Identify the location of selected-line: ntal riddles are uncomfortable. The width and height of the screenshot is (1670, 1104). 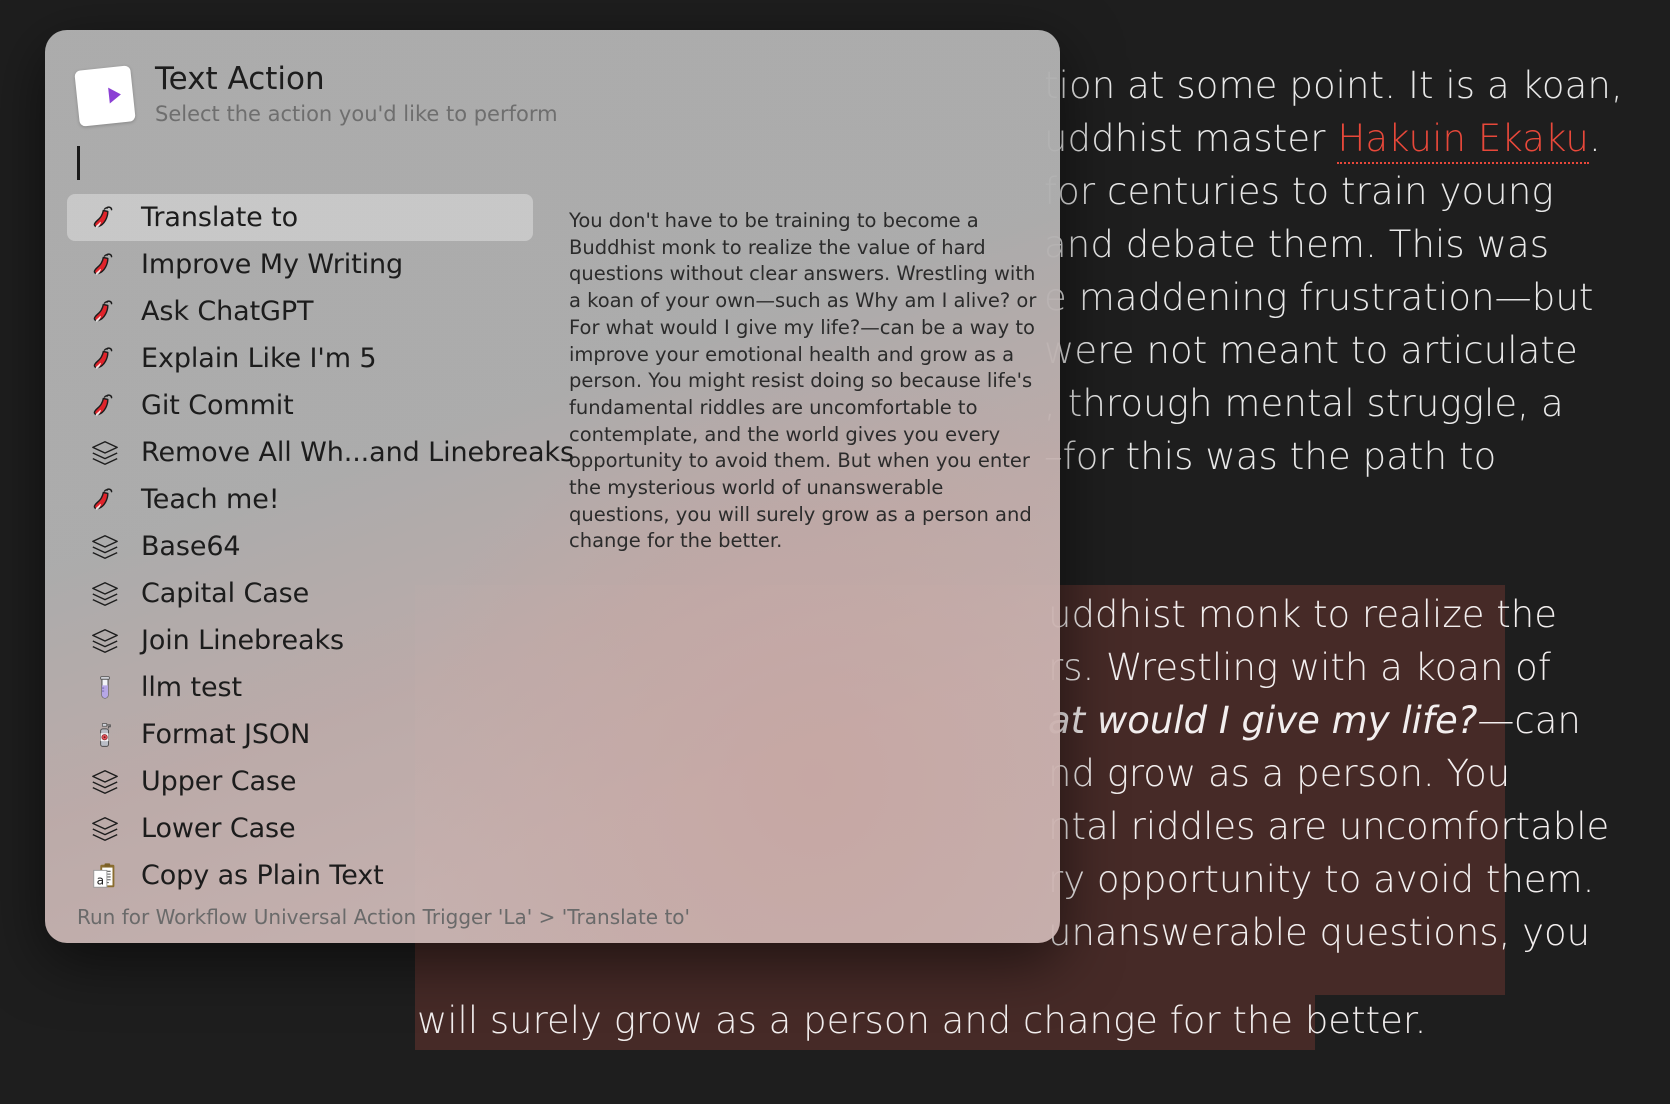
(1329, 826).